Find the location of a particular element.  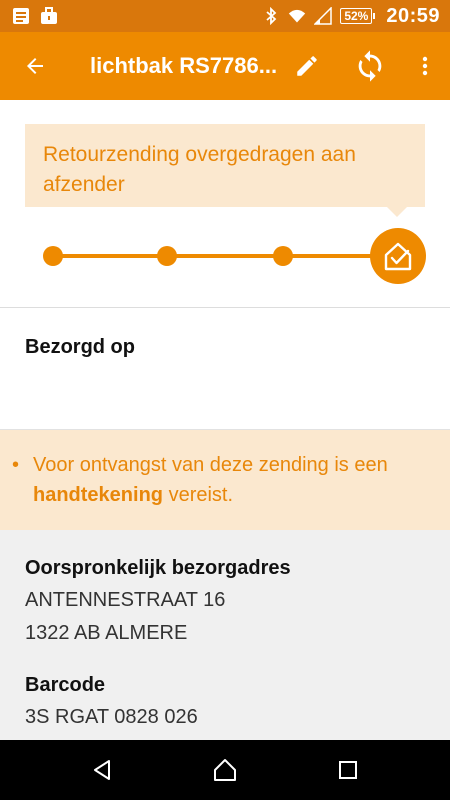

edit-icon is located at coordinates (307, 66).